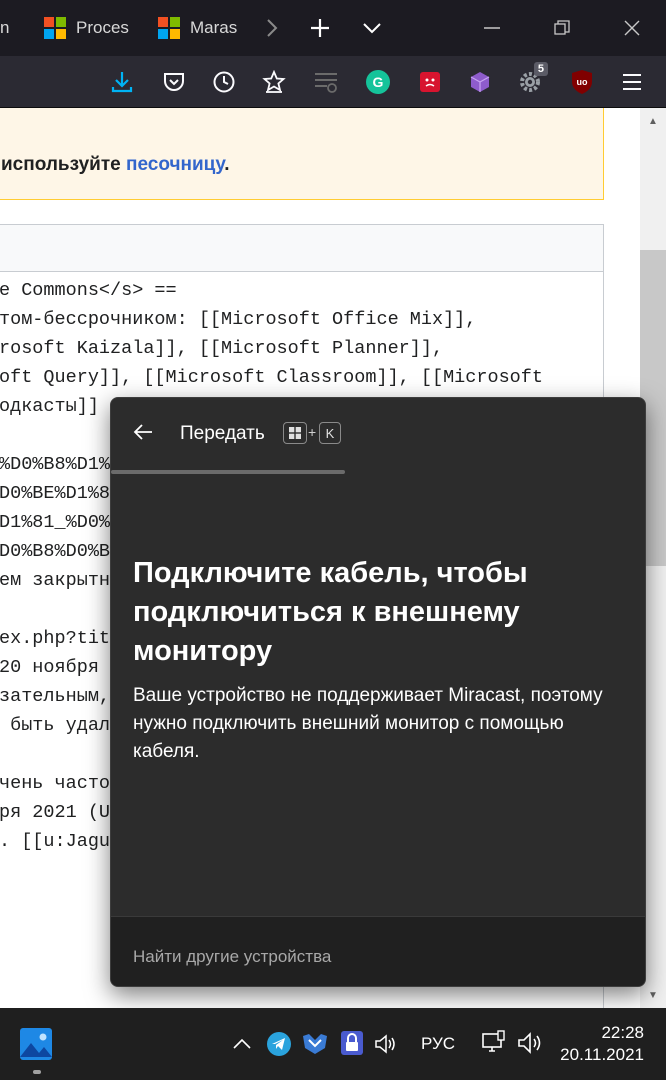 Image resolution: width=666 pixels, height=1080 pixels. What do you see at coordinates (55, 580) in the screenshot?
I see `code-line: ем закрытн` at bounding box center [55, 580].